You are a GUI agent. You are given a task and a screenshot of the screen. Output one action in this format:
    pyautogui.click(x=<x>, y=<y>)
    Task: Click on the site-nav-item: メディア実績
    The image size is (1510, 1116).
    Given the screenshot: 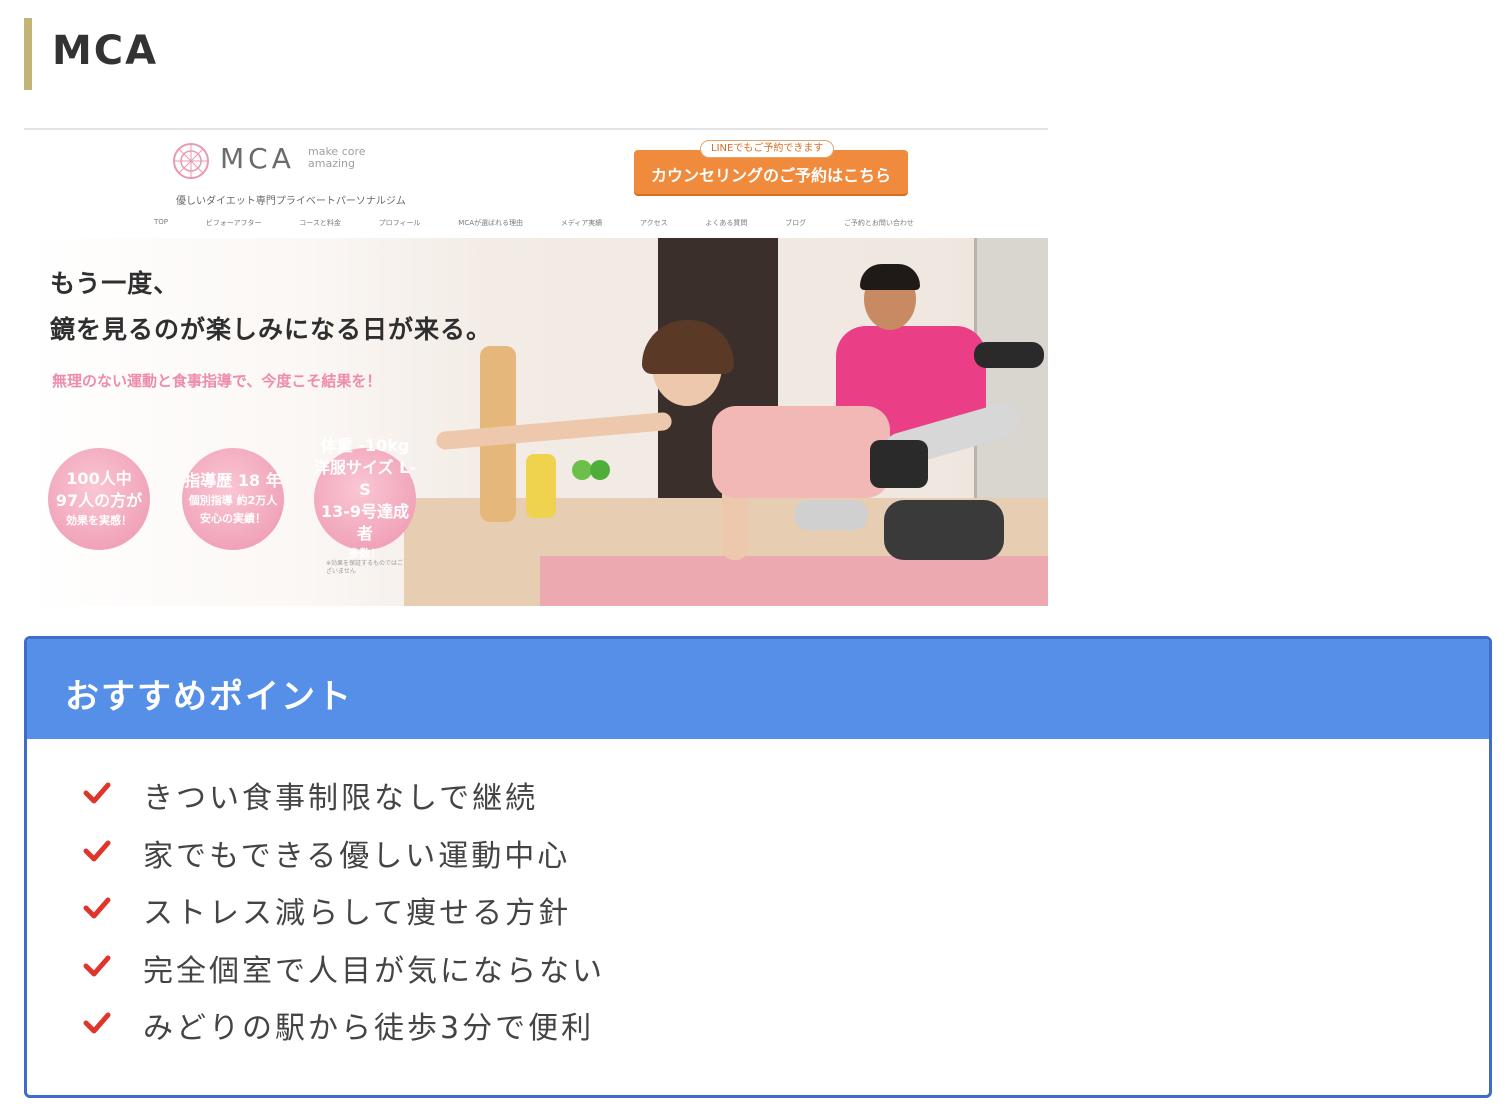 What is the action you would take?
    pyautogui.click(x=581, y=223)
    